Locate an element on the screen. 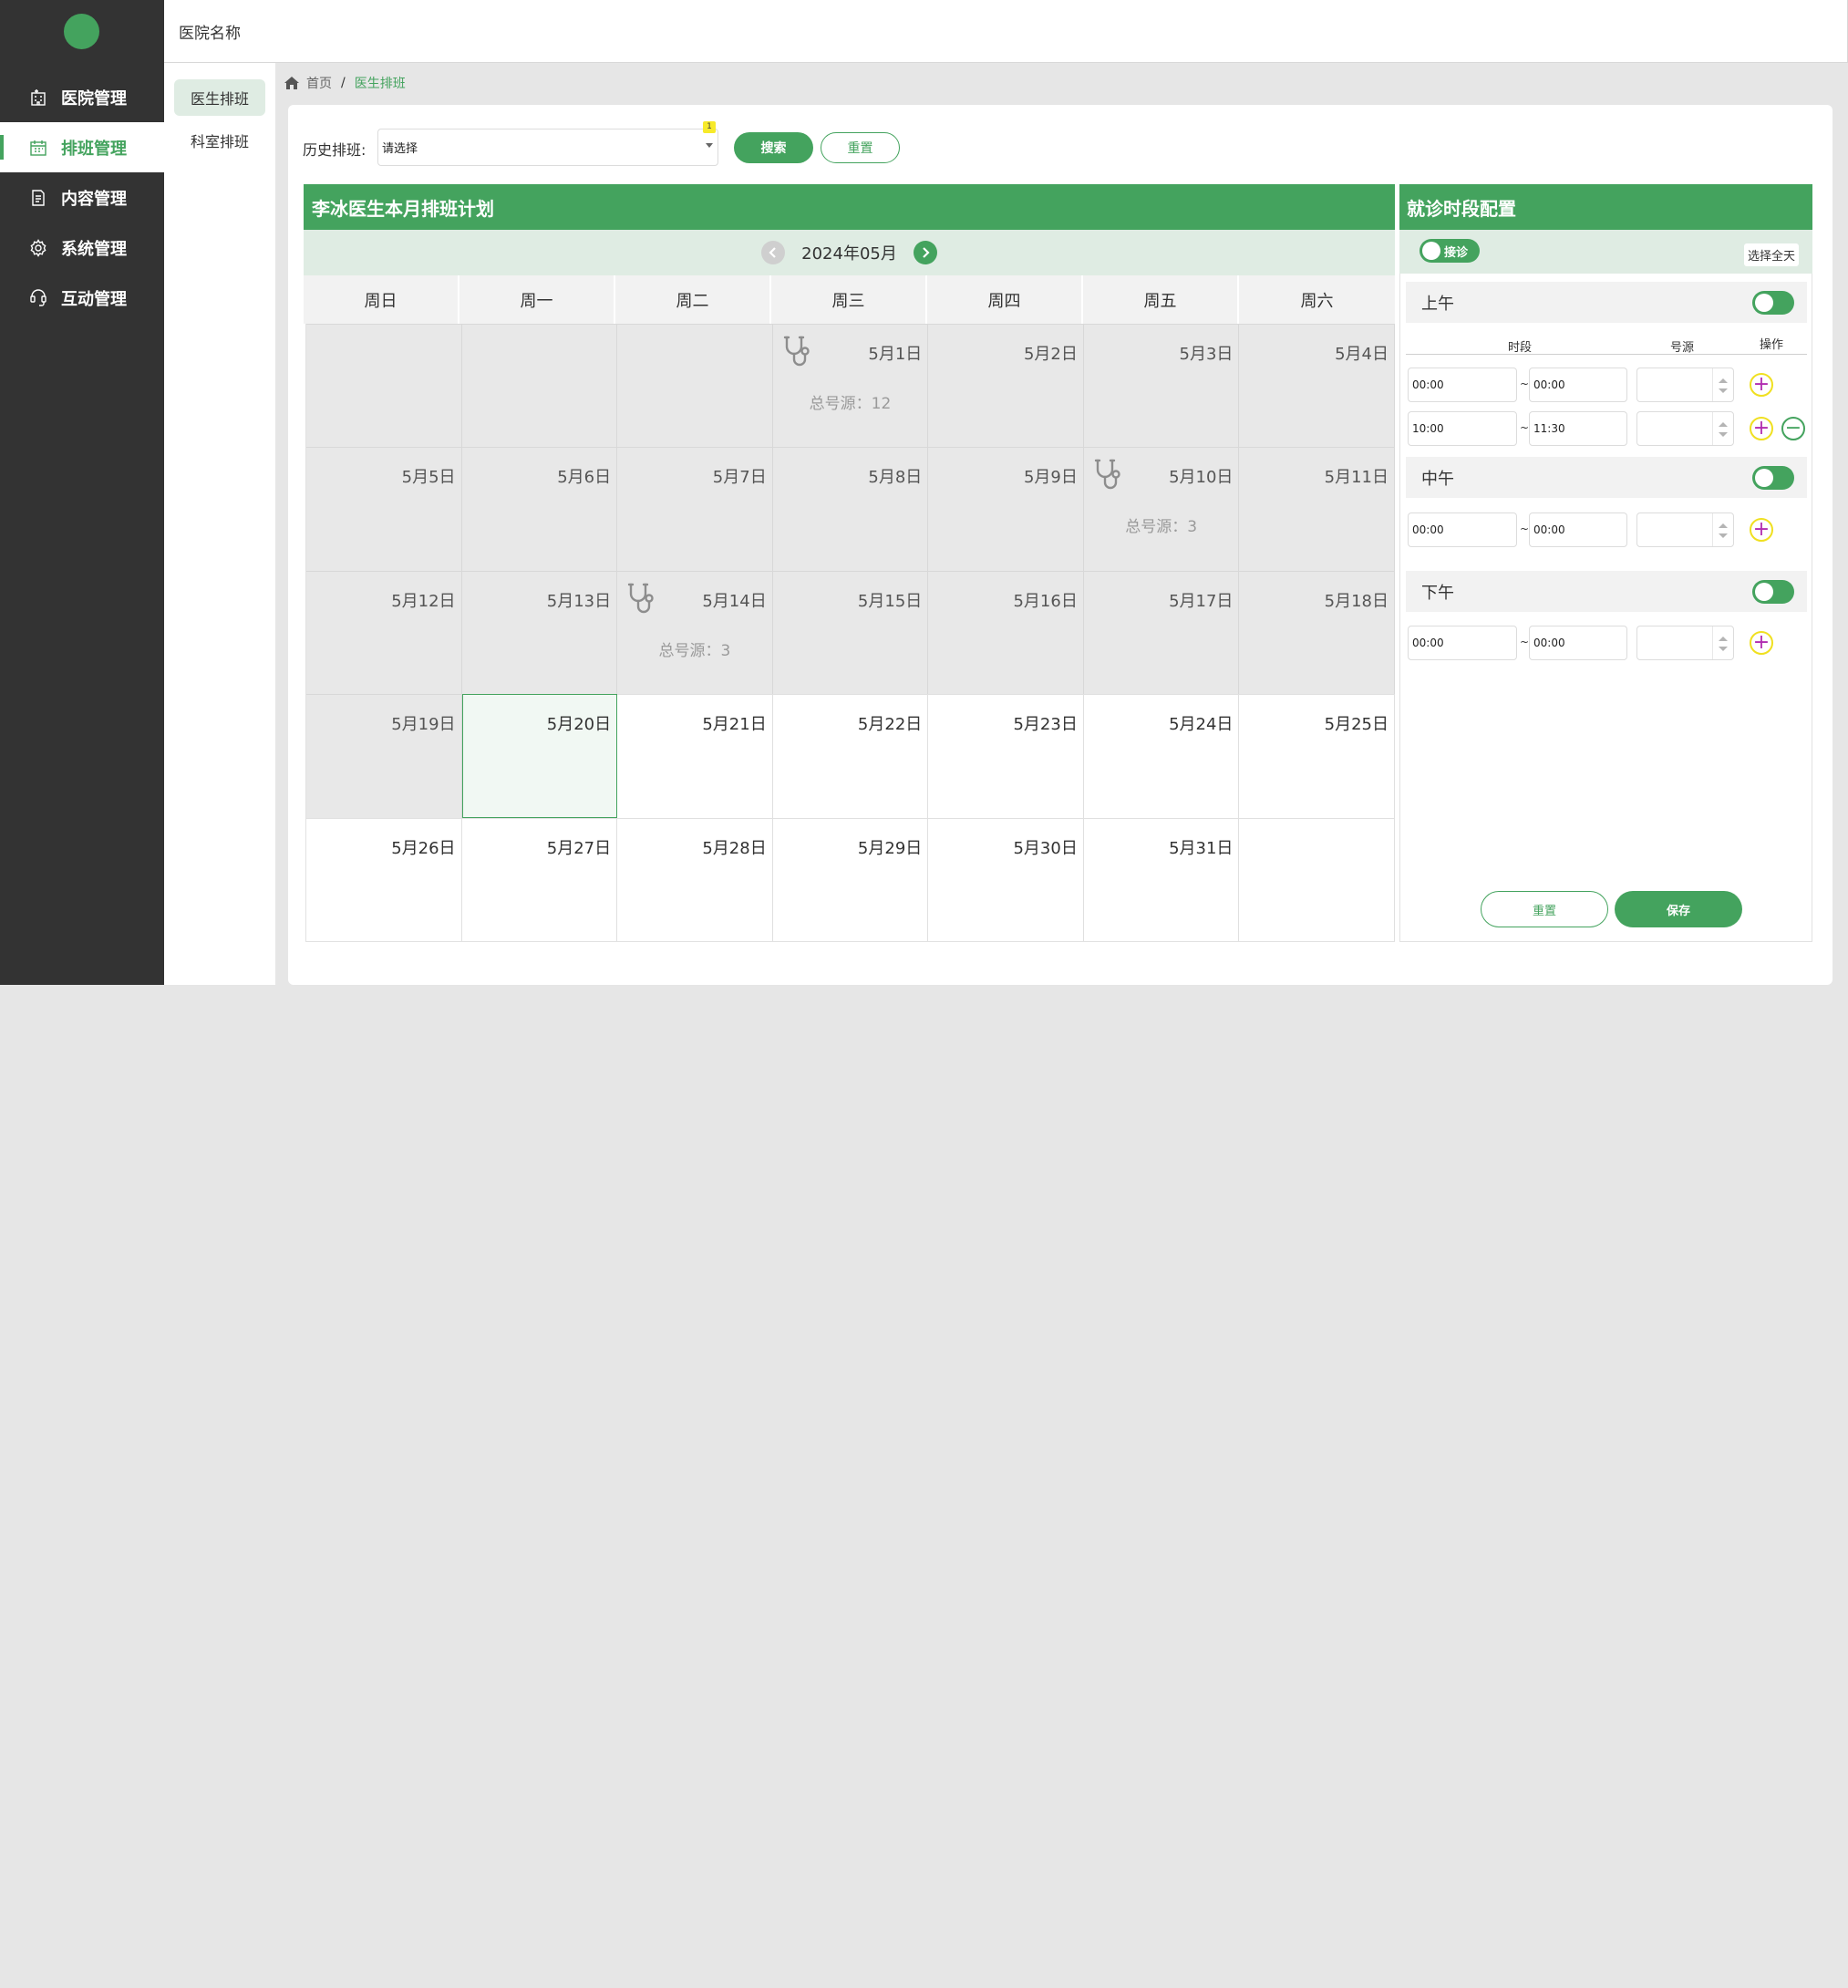 This screenshot has height=1988, width=1848. noon-toggle is located at coordinates (1773, 478).